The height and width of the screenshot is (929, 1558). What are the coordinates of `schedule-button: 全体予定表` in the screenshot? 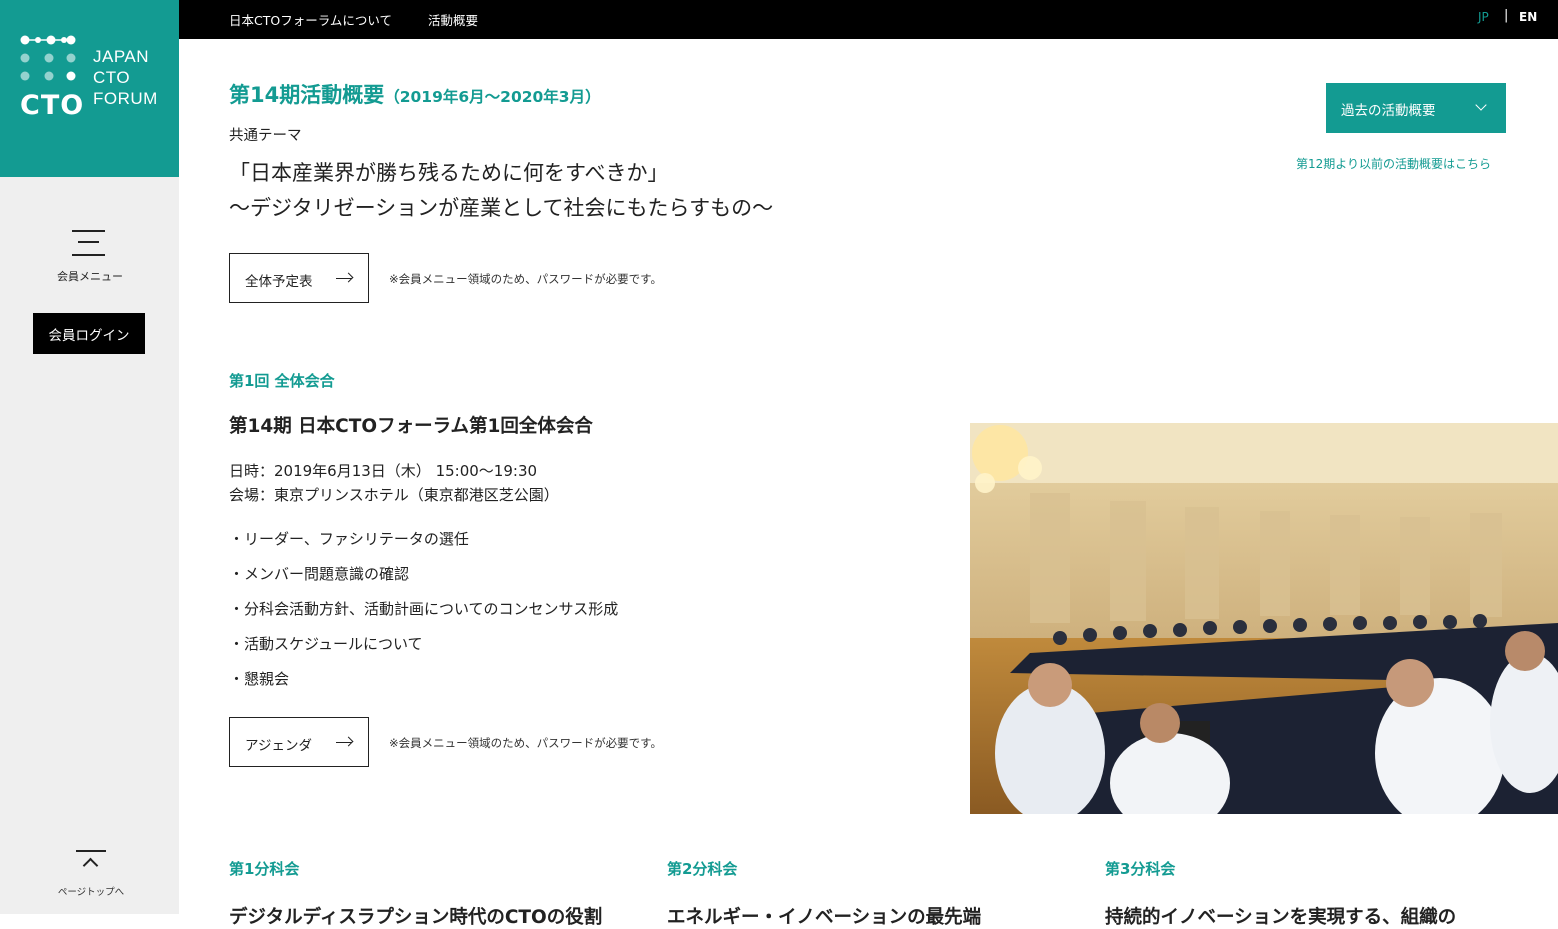 It's located at (299, 278).